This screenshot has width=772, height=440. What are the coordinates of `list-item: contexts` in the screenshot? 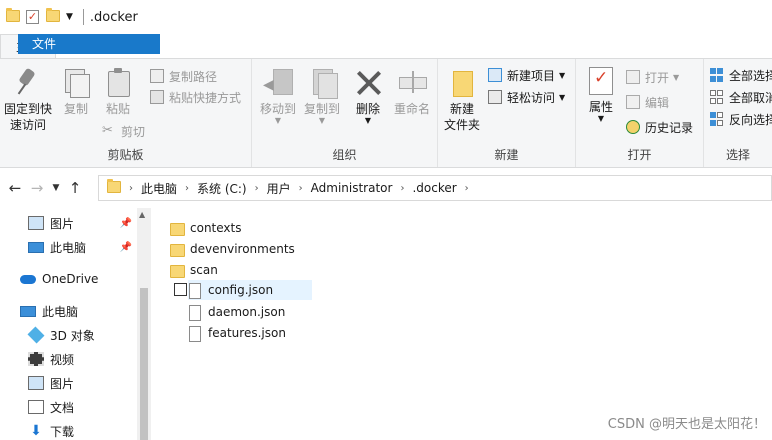 It's located at (241, 228).